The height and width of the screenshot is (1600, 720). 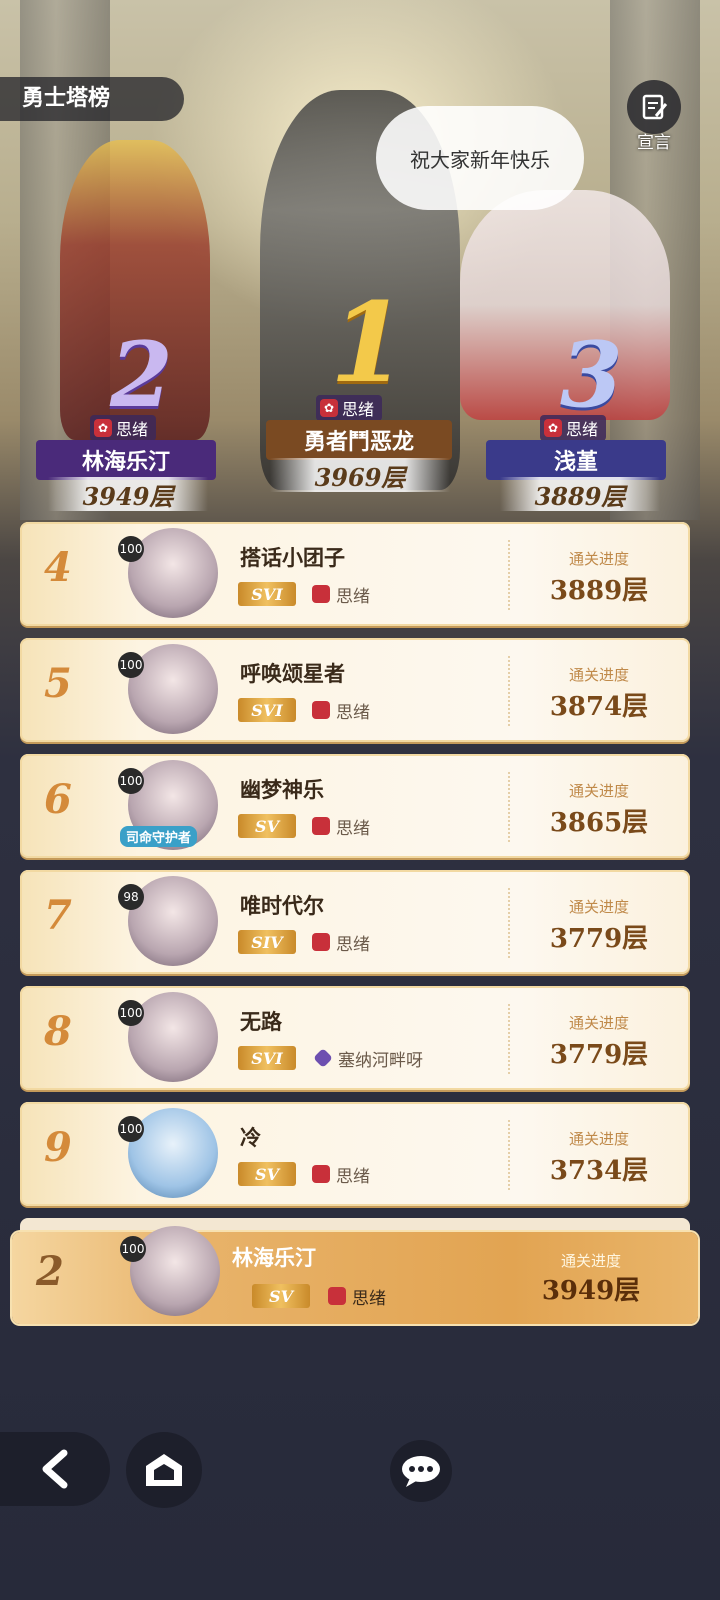 What do you see at coordinates (599, 591) in the screenshot?
I see `progress-value: 3889层` at bounding box center [599, 591].